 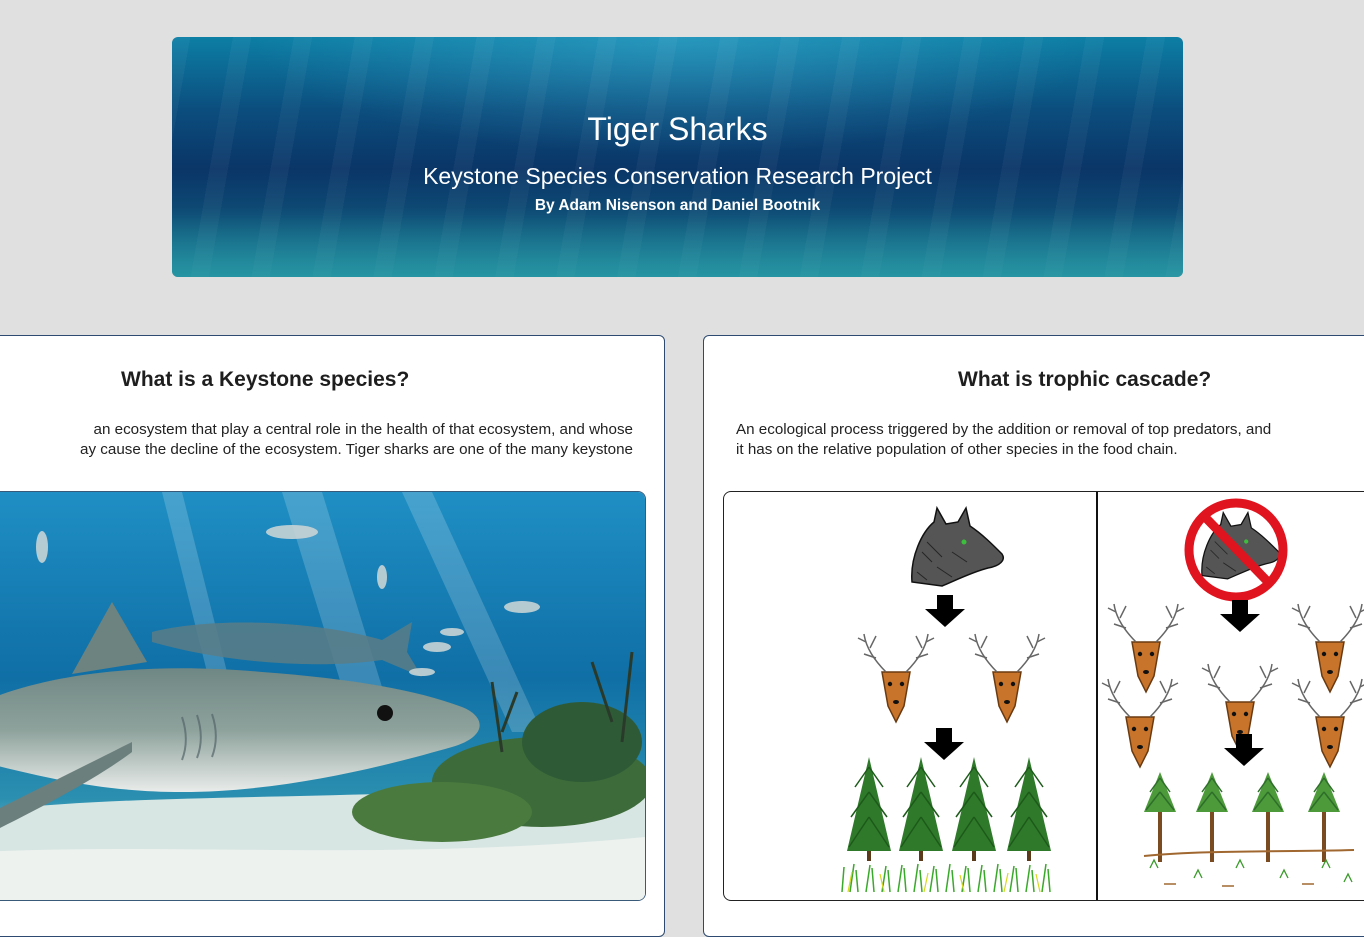 I want to click on keystone-card-heading: What is a Keystone species?, so click(x=265, y=379).